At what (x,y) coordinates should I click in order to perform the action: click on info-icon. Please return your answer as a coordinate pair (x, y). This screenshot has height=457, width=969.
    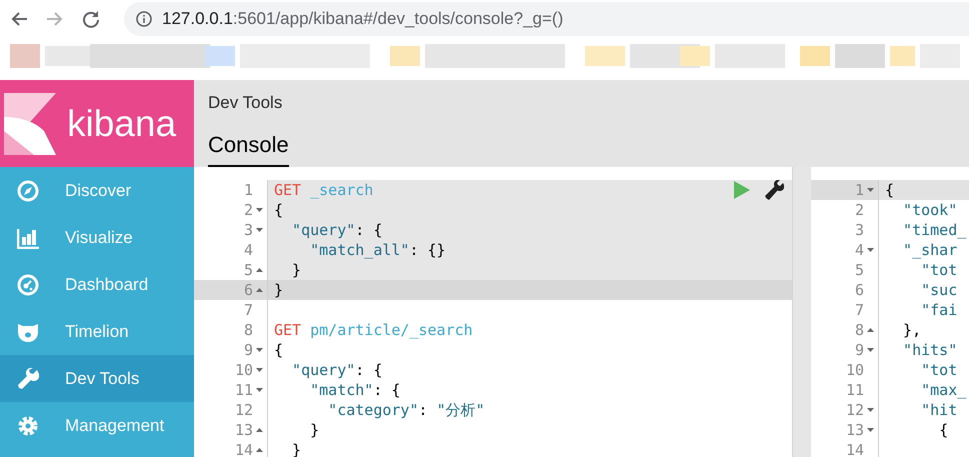
    Looking at the image, I should click on (144, 19).